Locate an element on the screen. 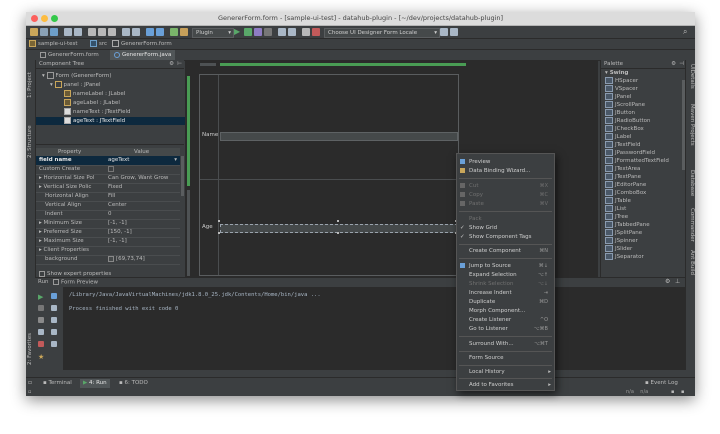  find-icon is located at coordinates (126, 32).